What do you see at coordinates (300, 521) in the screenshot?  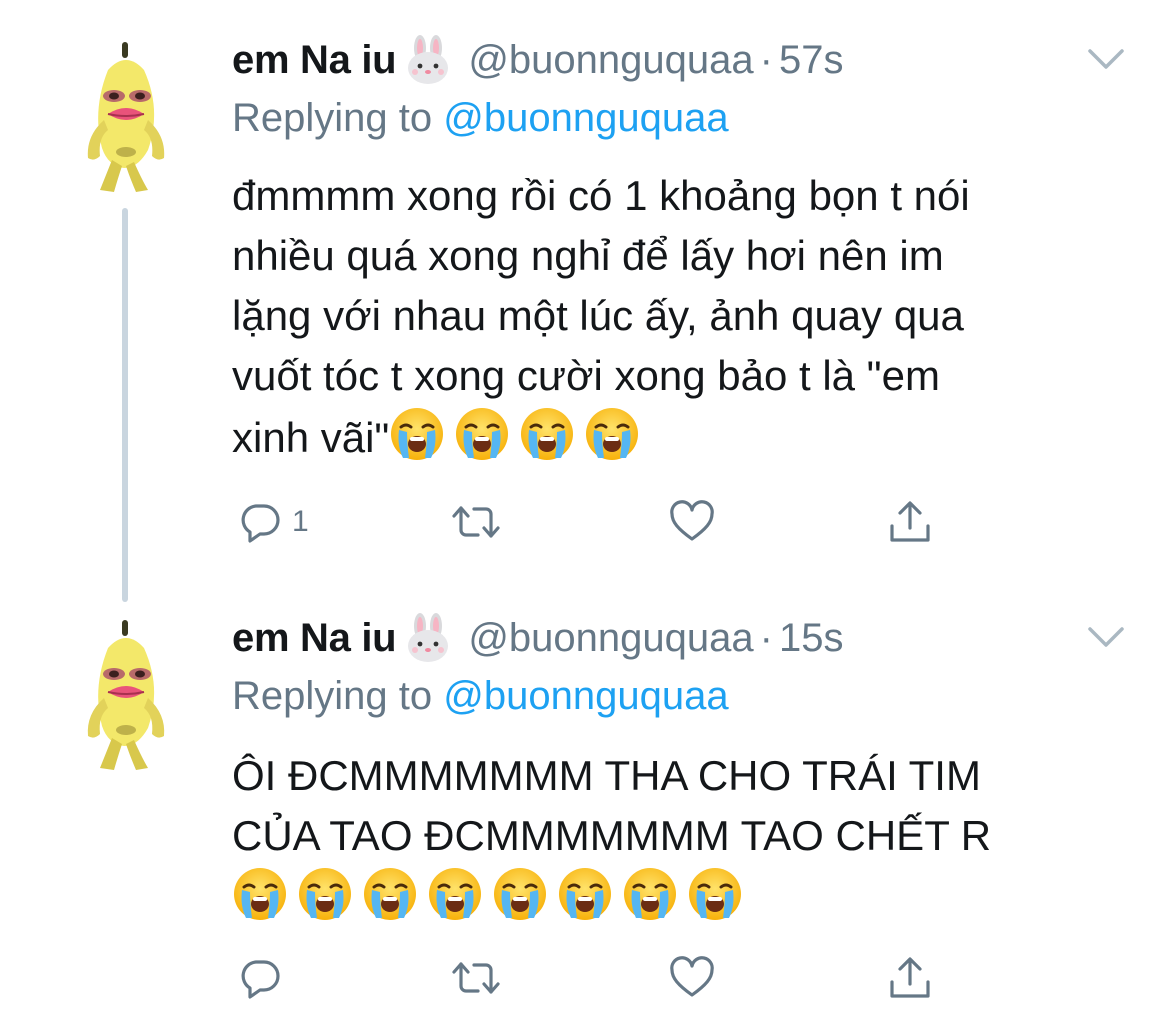 I see `reply-count: 1` at bounding box center [300, 521].